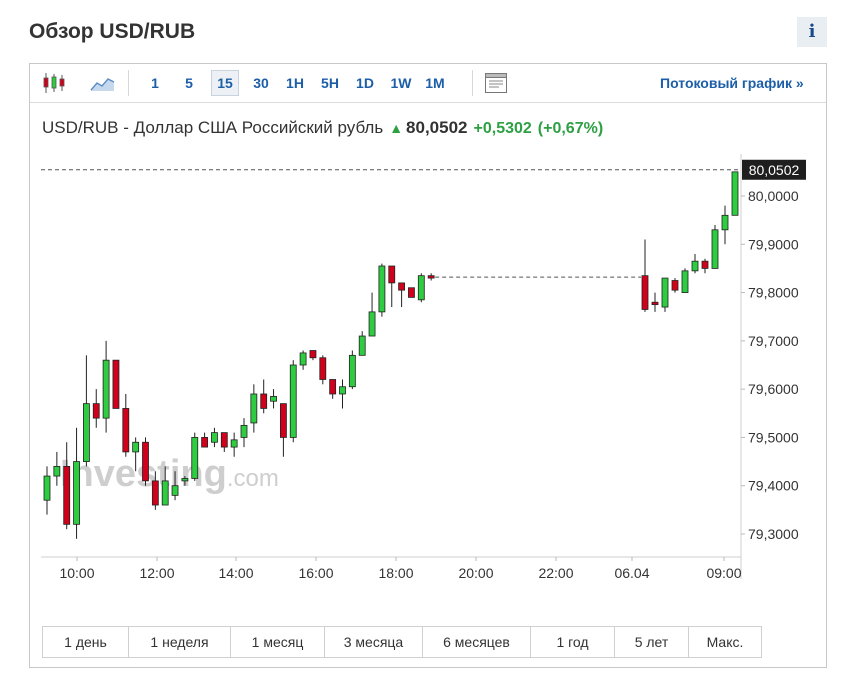 The height and width of the screenshot is (682, 857). What do you see at coordinates (278, 642) in the screenshot?
I see `range-button: 1 месяц` at bounding box center [278, 642].